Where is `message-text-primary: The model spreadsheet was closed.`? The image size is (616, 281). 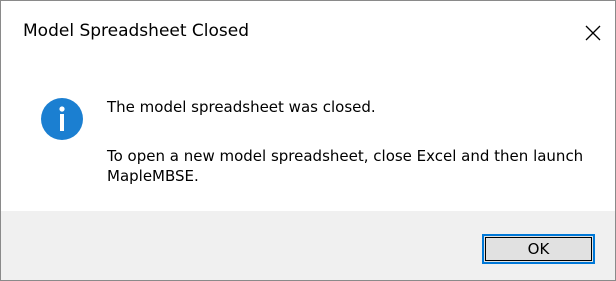 message-text-primary: The model spreadsheet was closed. is located at coordinates (241, 107).